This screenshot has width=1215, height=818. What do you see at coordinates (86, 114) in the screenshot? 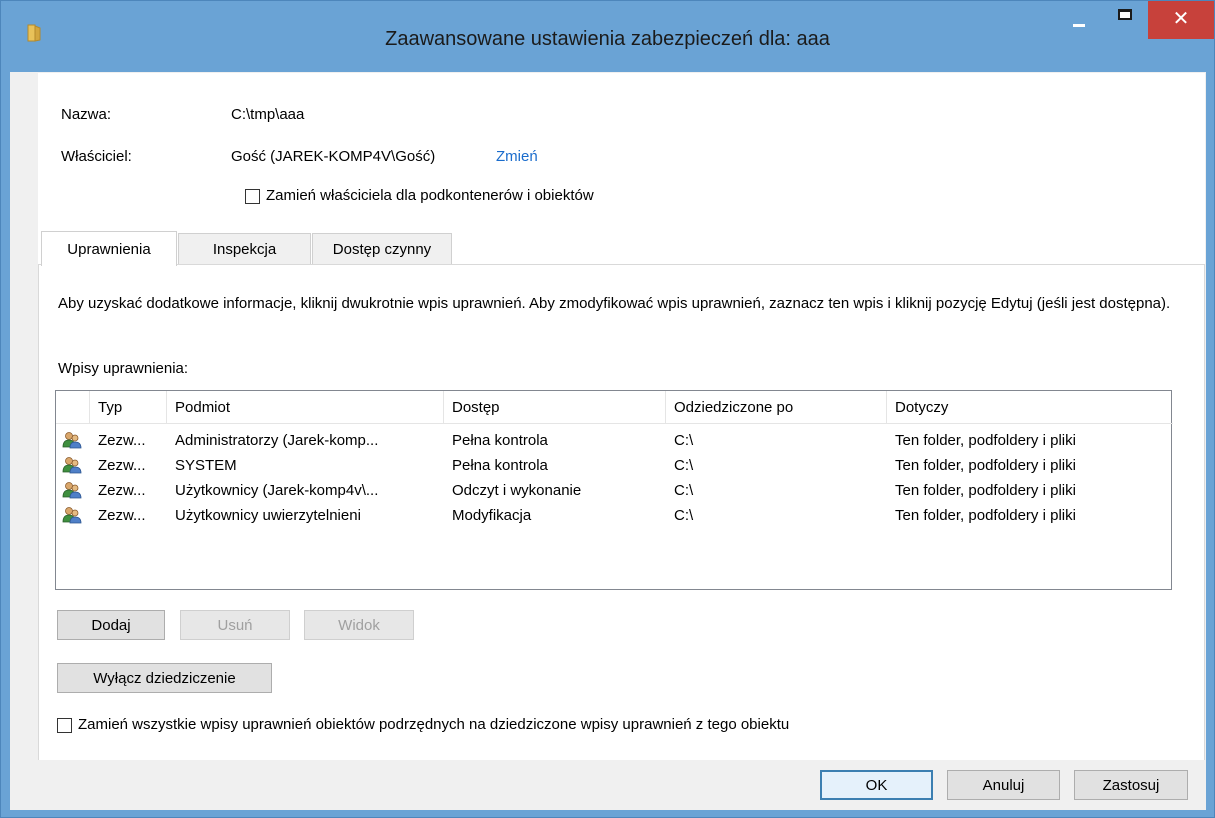
I see `name-label: Nazwa:` at bounding box center [86, 114].